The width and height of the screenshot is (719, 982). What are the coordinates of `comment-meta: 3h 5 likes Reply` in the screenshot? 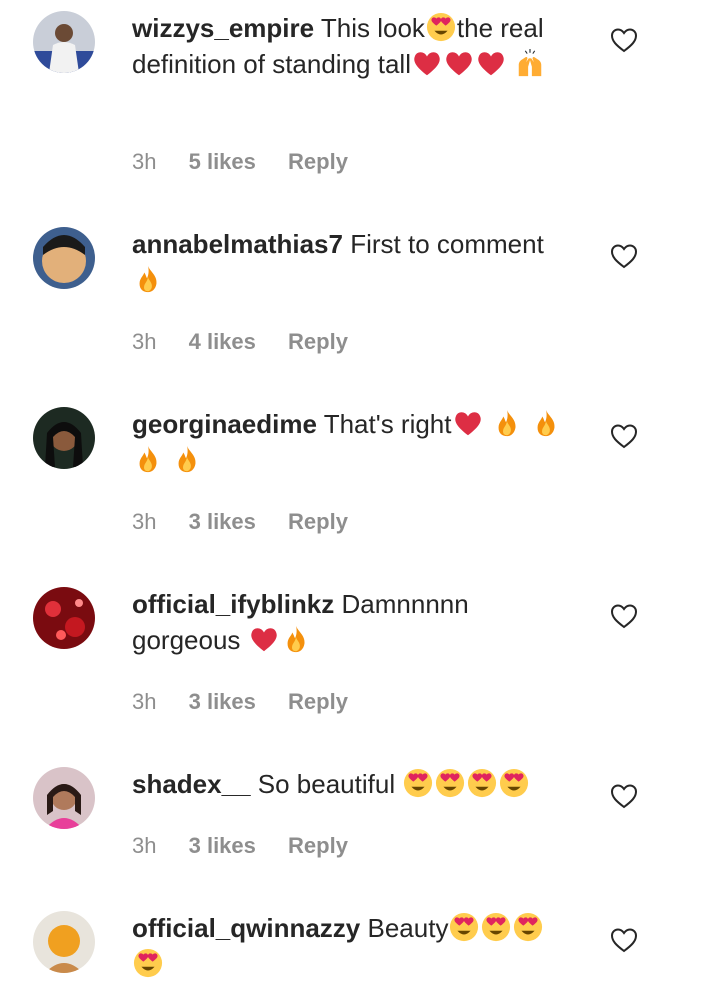 It's located at (253, 162).